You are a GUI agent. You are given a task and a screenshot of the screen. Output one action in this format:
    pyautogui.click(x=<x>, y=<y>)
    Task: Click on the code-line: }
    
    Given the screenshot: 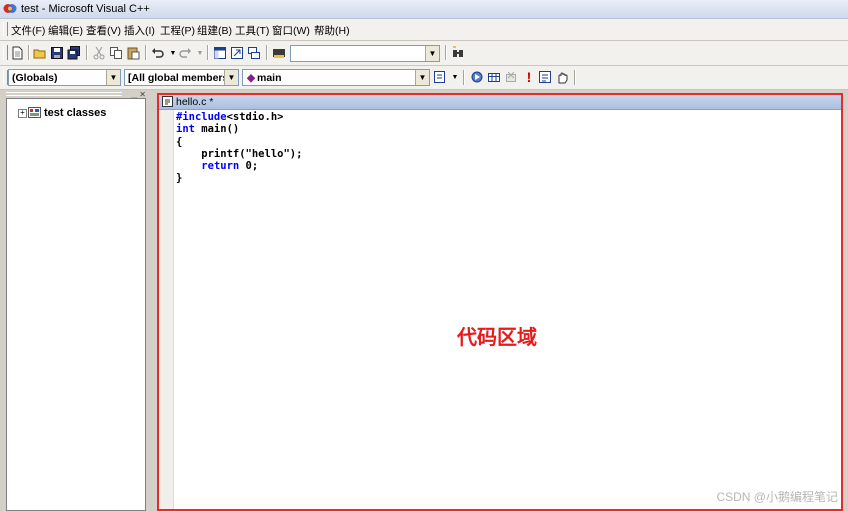 What is the action you would take?
    pyautogui.click(x=179, y=178)
    